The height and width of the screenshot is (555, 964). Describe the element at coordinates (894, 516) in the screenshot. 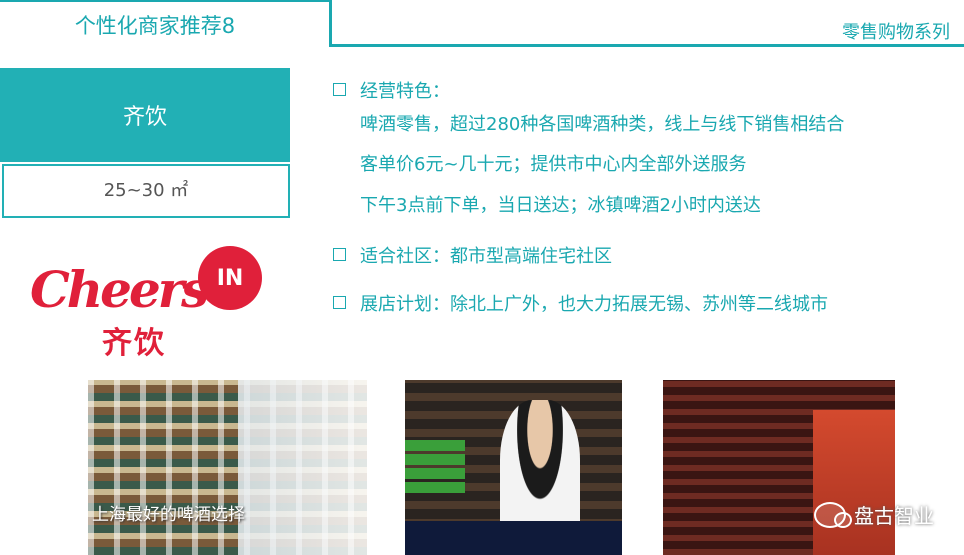

I see `watermark-text: 盘古智业` at that location.